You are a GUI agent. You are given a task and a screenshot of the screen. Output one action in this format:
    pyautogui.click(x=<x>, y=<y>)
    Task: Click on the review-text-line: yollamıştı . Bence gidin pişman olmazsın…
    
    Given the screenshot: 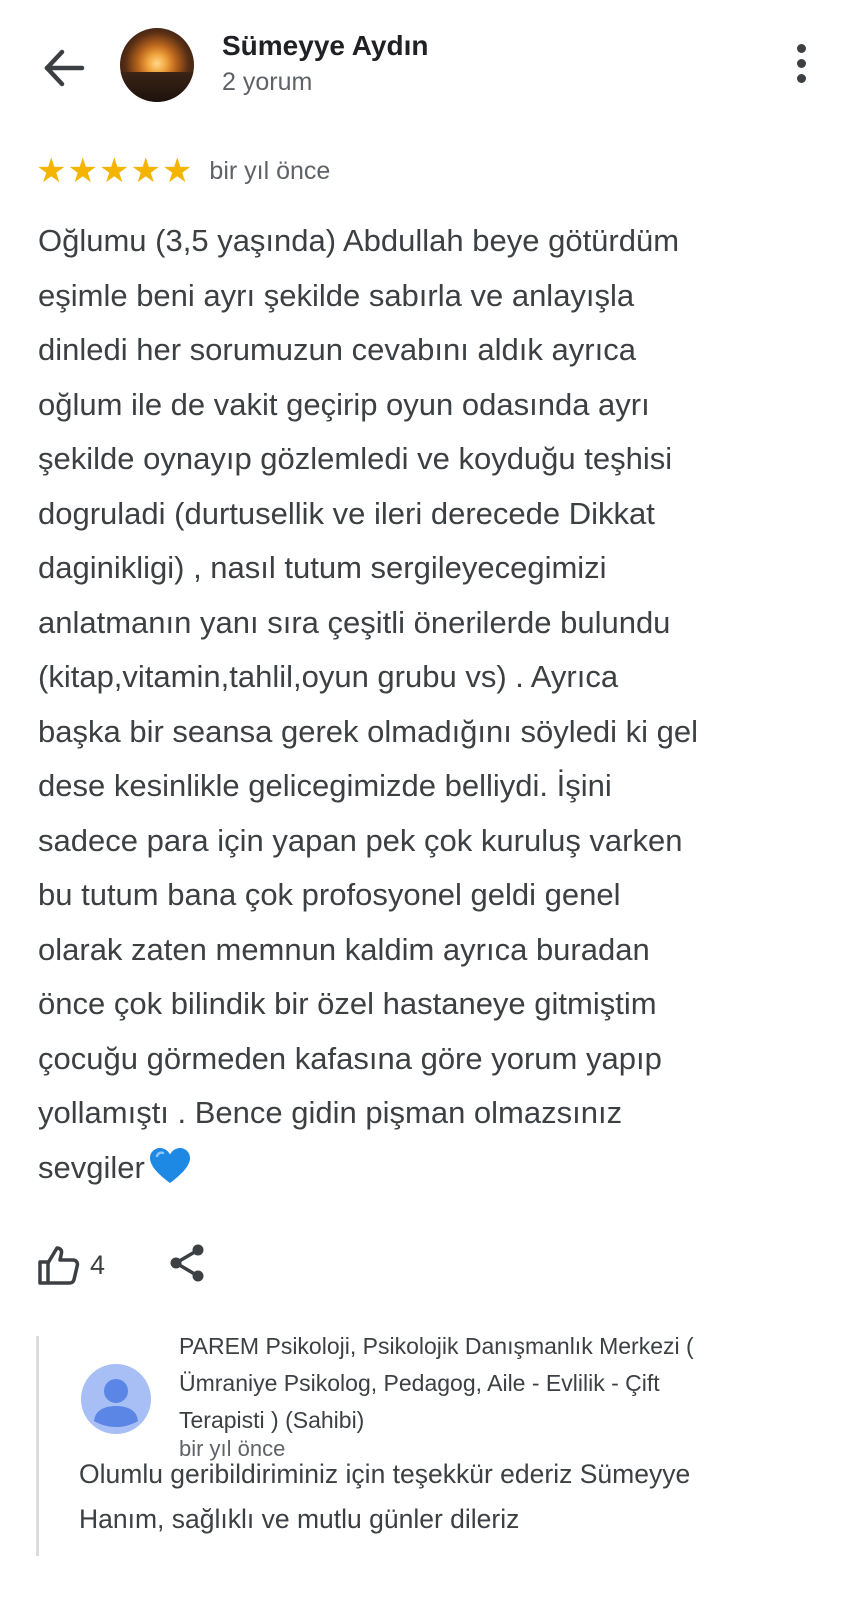 What is the action you would take?
    pyautogui.click(x=330, y=1112)
    